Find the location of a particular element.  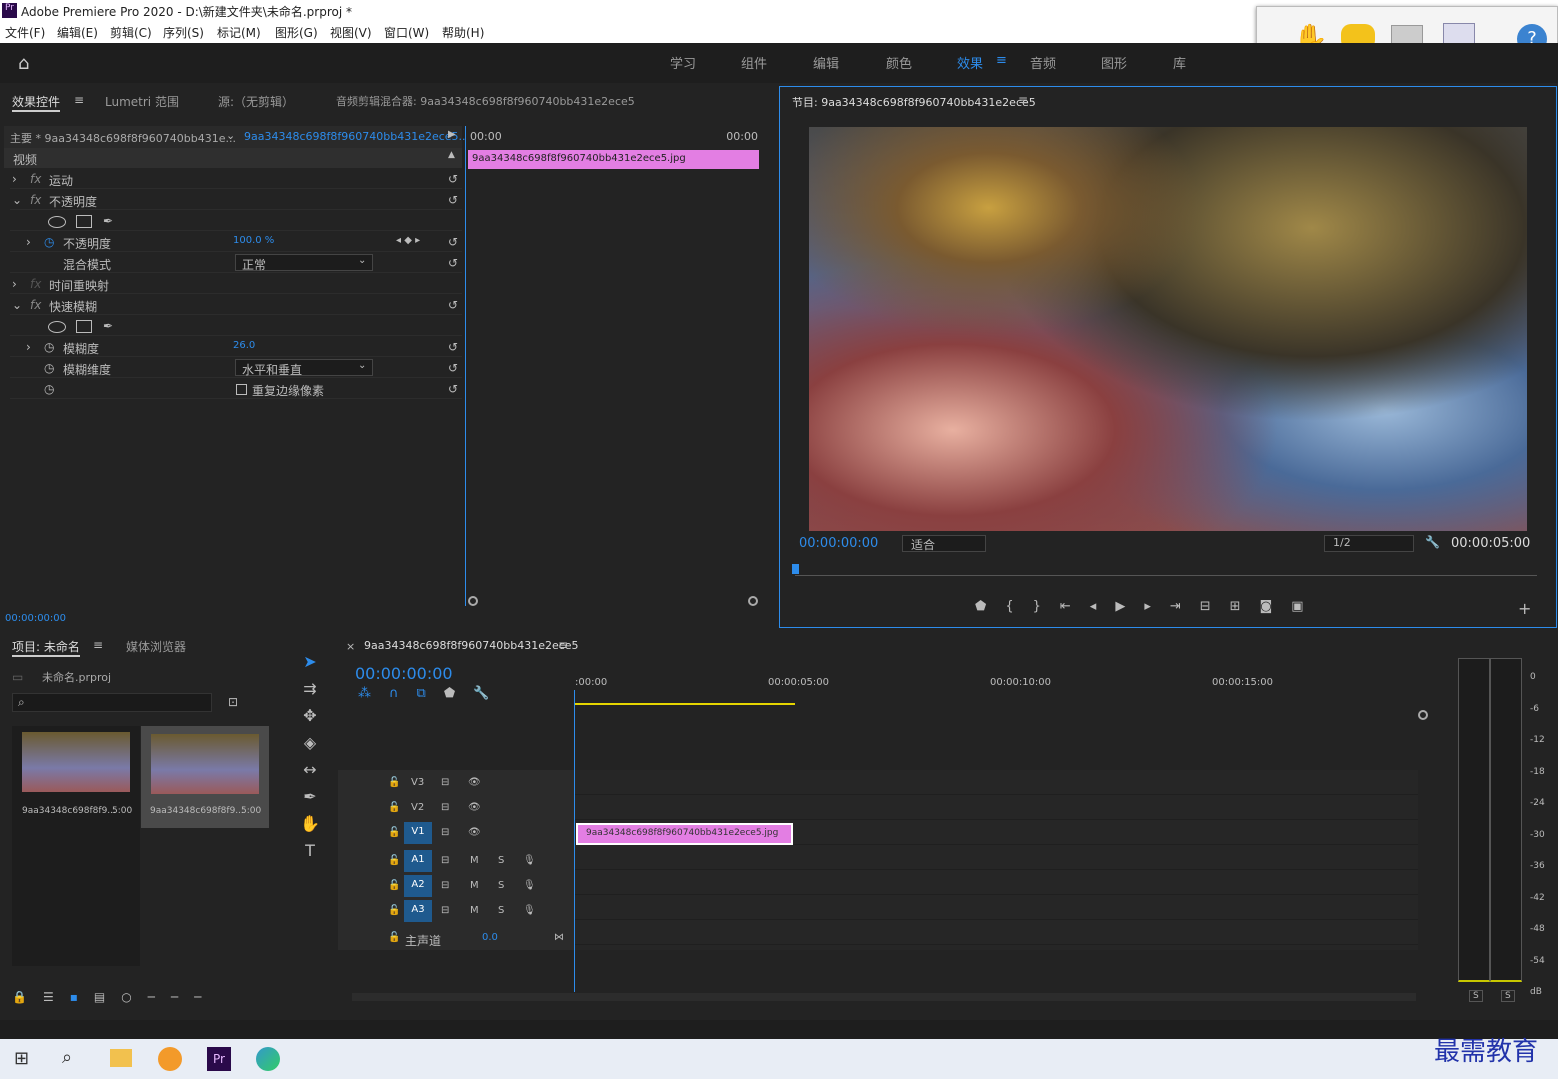

home-icon: ⌂ is located at coordinates (23, 63).